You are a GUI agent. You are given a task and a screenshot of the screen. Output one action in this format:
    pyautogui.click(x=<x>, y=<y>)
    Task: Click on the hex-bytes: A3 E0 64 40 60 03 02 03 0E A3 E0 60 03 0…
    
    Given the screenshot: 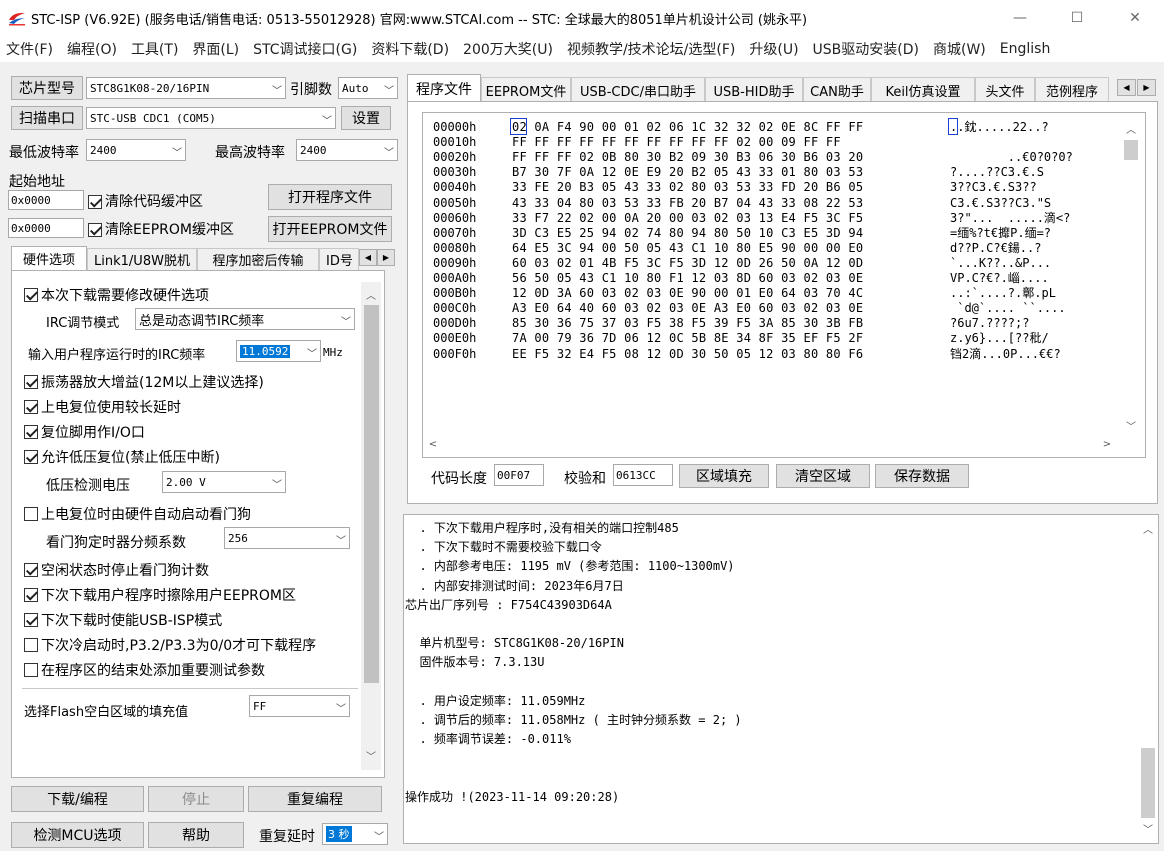 What is the action you would take?
    pyautogui.click(x=687, y=308)
    